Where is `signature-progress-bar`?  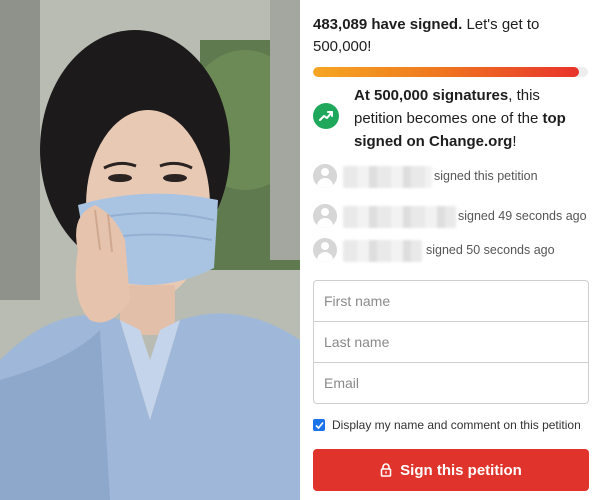 signature-progress-bar is located at coordinates (450, 72).